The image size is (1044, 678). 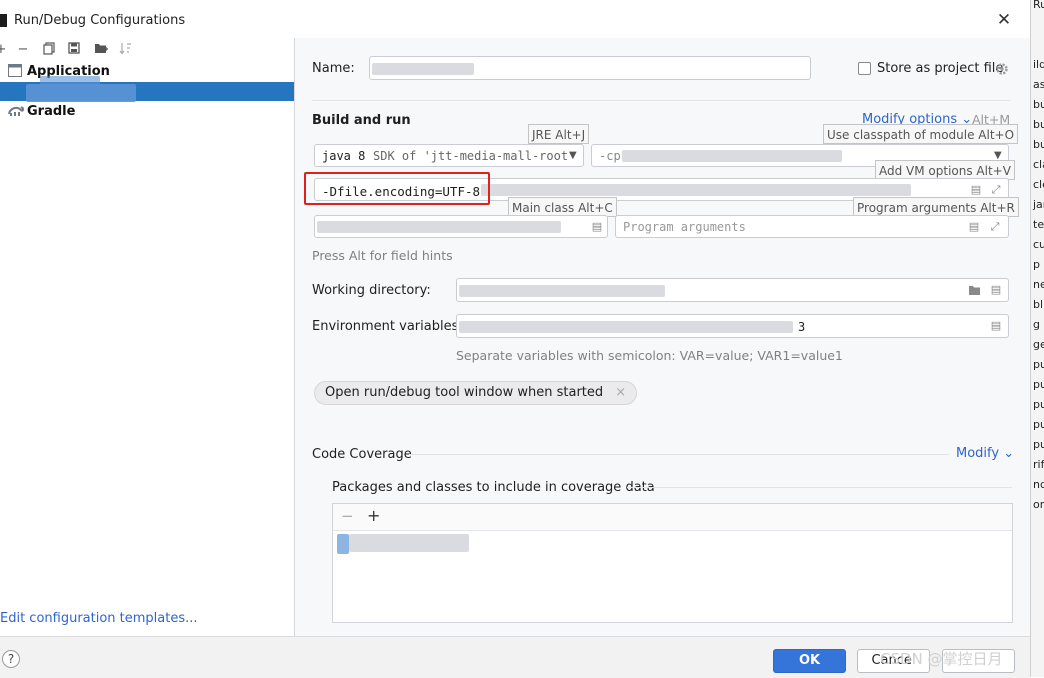 I want to click on main-class-input: ▤, so click(x=461, y=226).